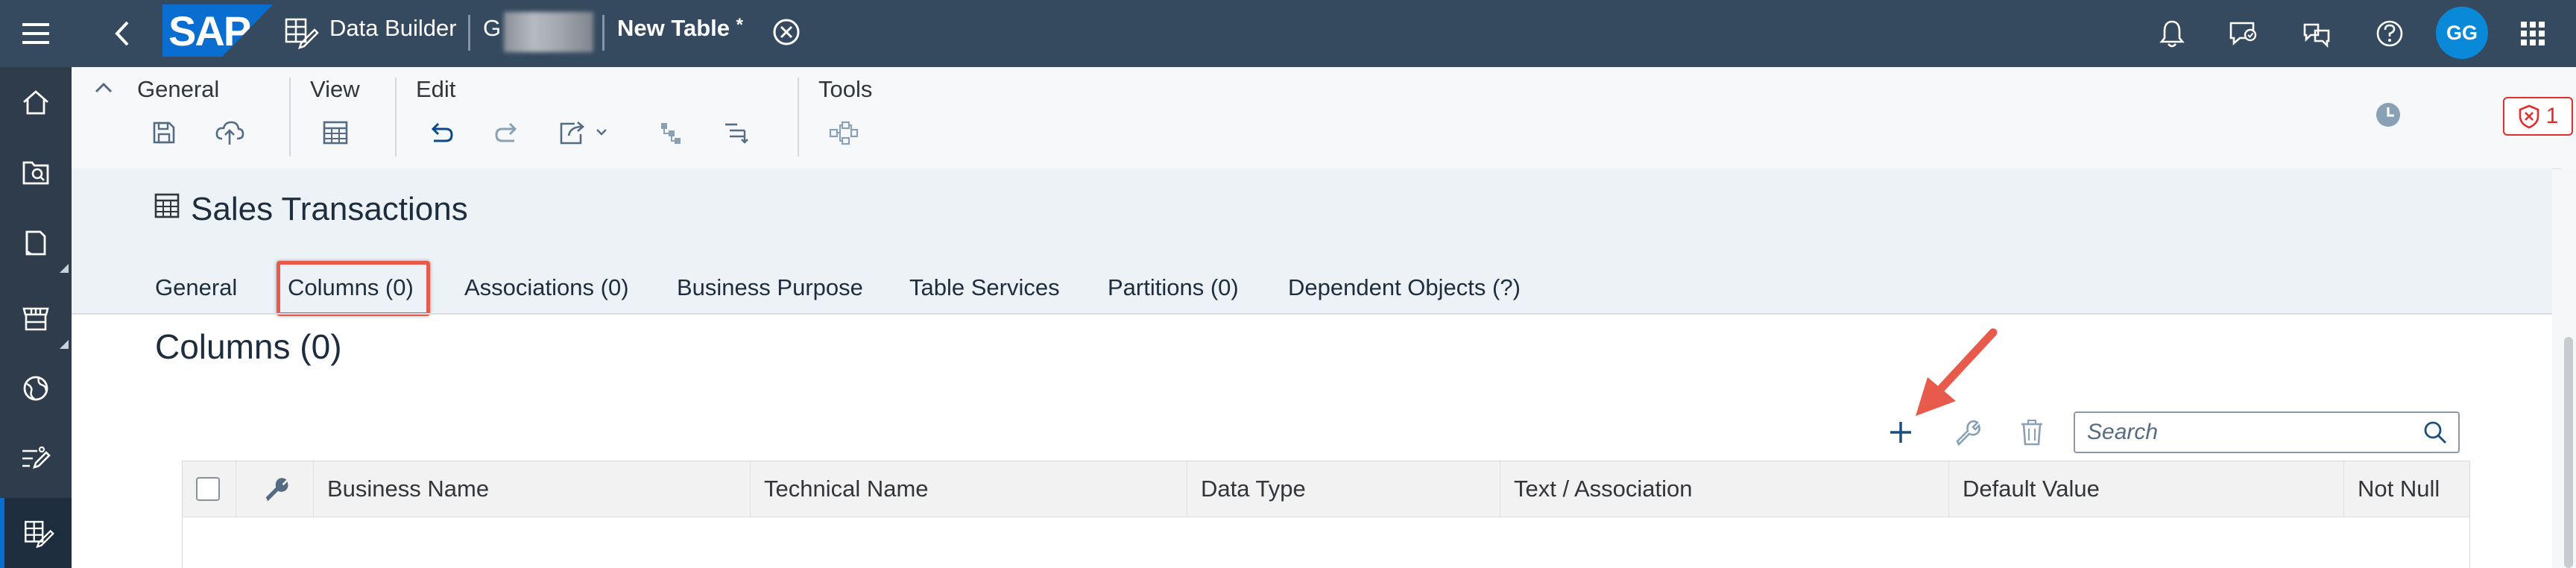  What do you see at coordinates (969, 489) in the screenshot?
I see `column-header-technical-name: Technical Name` at bounding box center [969, 489].